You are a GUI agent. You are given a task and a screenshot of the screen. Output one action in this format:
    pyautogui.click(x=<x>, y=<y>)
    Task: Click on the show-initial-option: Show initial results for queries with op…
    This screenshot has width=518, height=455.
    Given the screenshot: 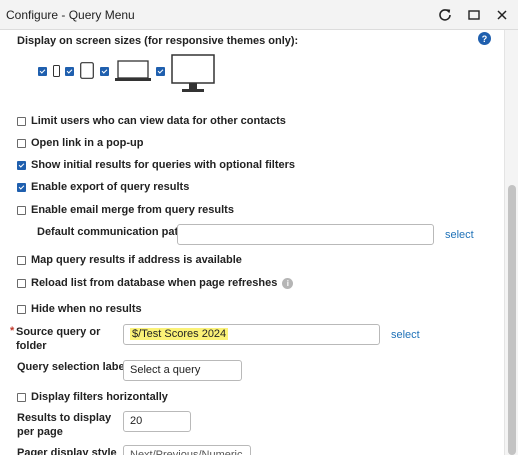 What is the action you would take?
    pyautogui.click(x=156, y=165)
    